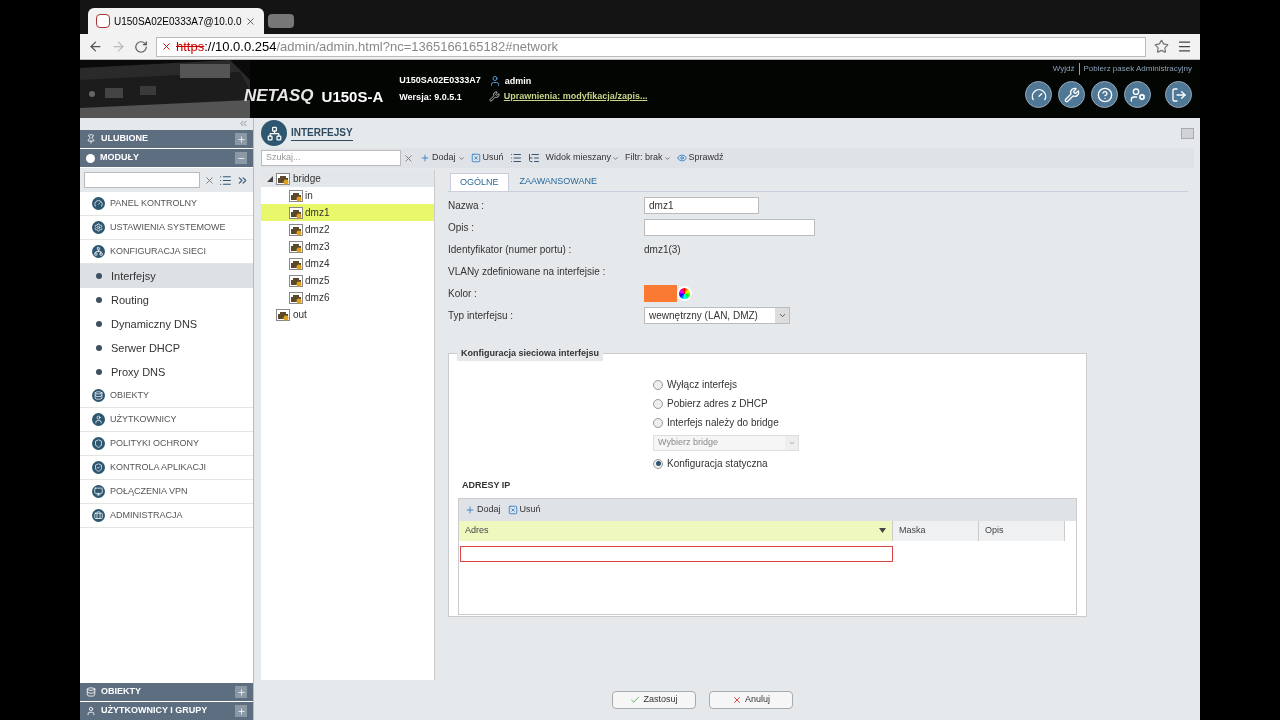 Image resolution: width=1280 pixels, height=720 pixels. Describe the element at coordinates (142, 180) in the screenshot. I see `module-search-field` at that location.